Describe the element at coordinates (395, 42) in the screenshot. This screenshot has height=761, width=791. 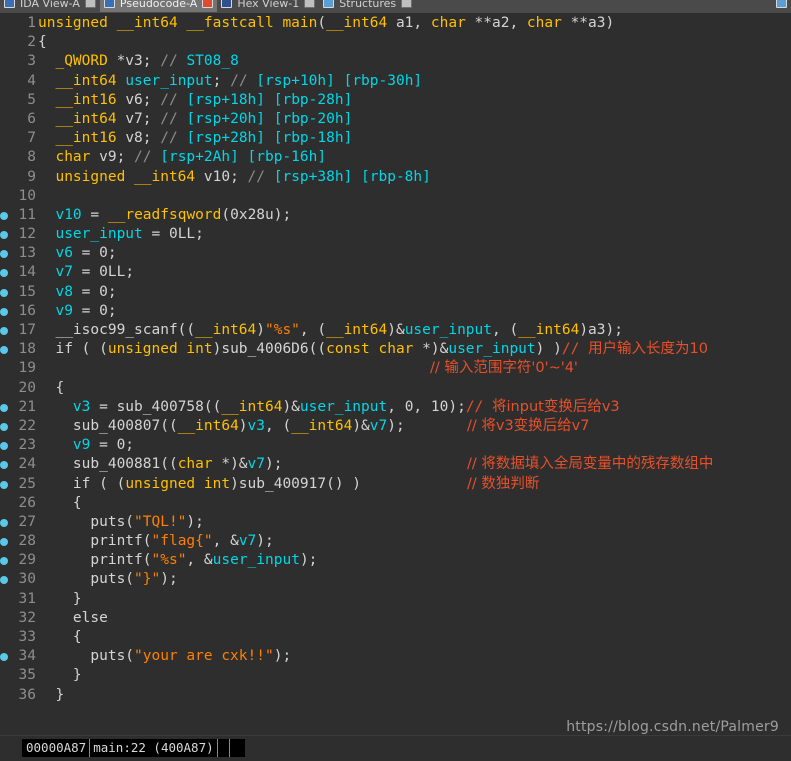
I see `code-line: 2{` at that location.